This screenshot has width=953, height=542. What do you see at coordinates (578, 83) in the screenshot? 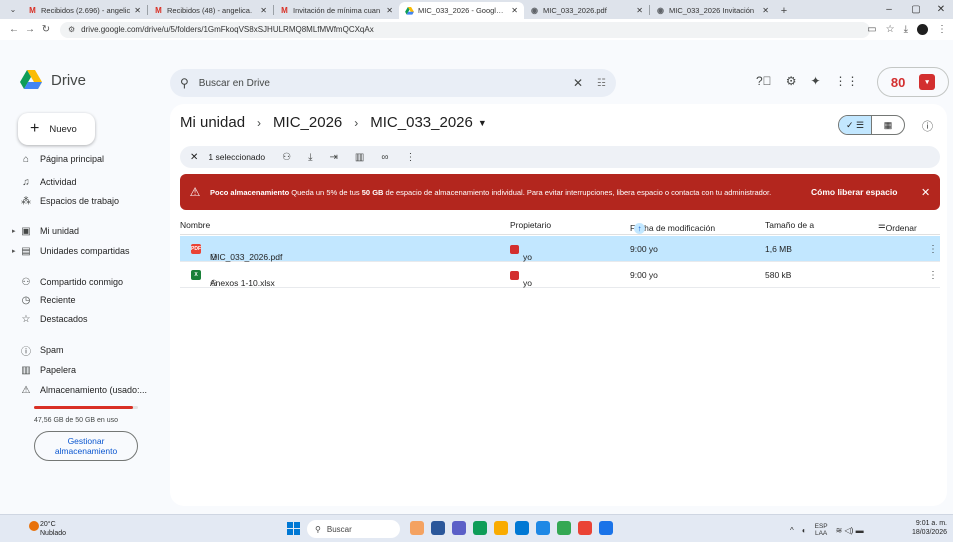
I see `clear-search-icon: ✕` at bounding box center [578, 83].